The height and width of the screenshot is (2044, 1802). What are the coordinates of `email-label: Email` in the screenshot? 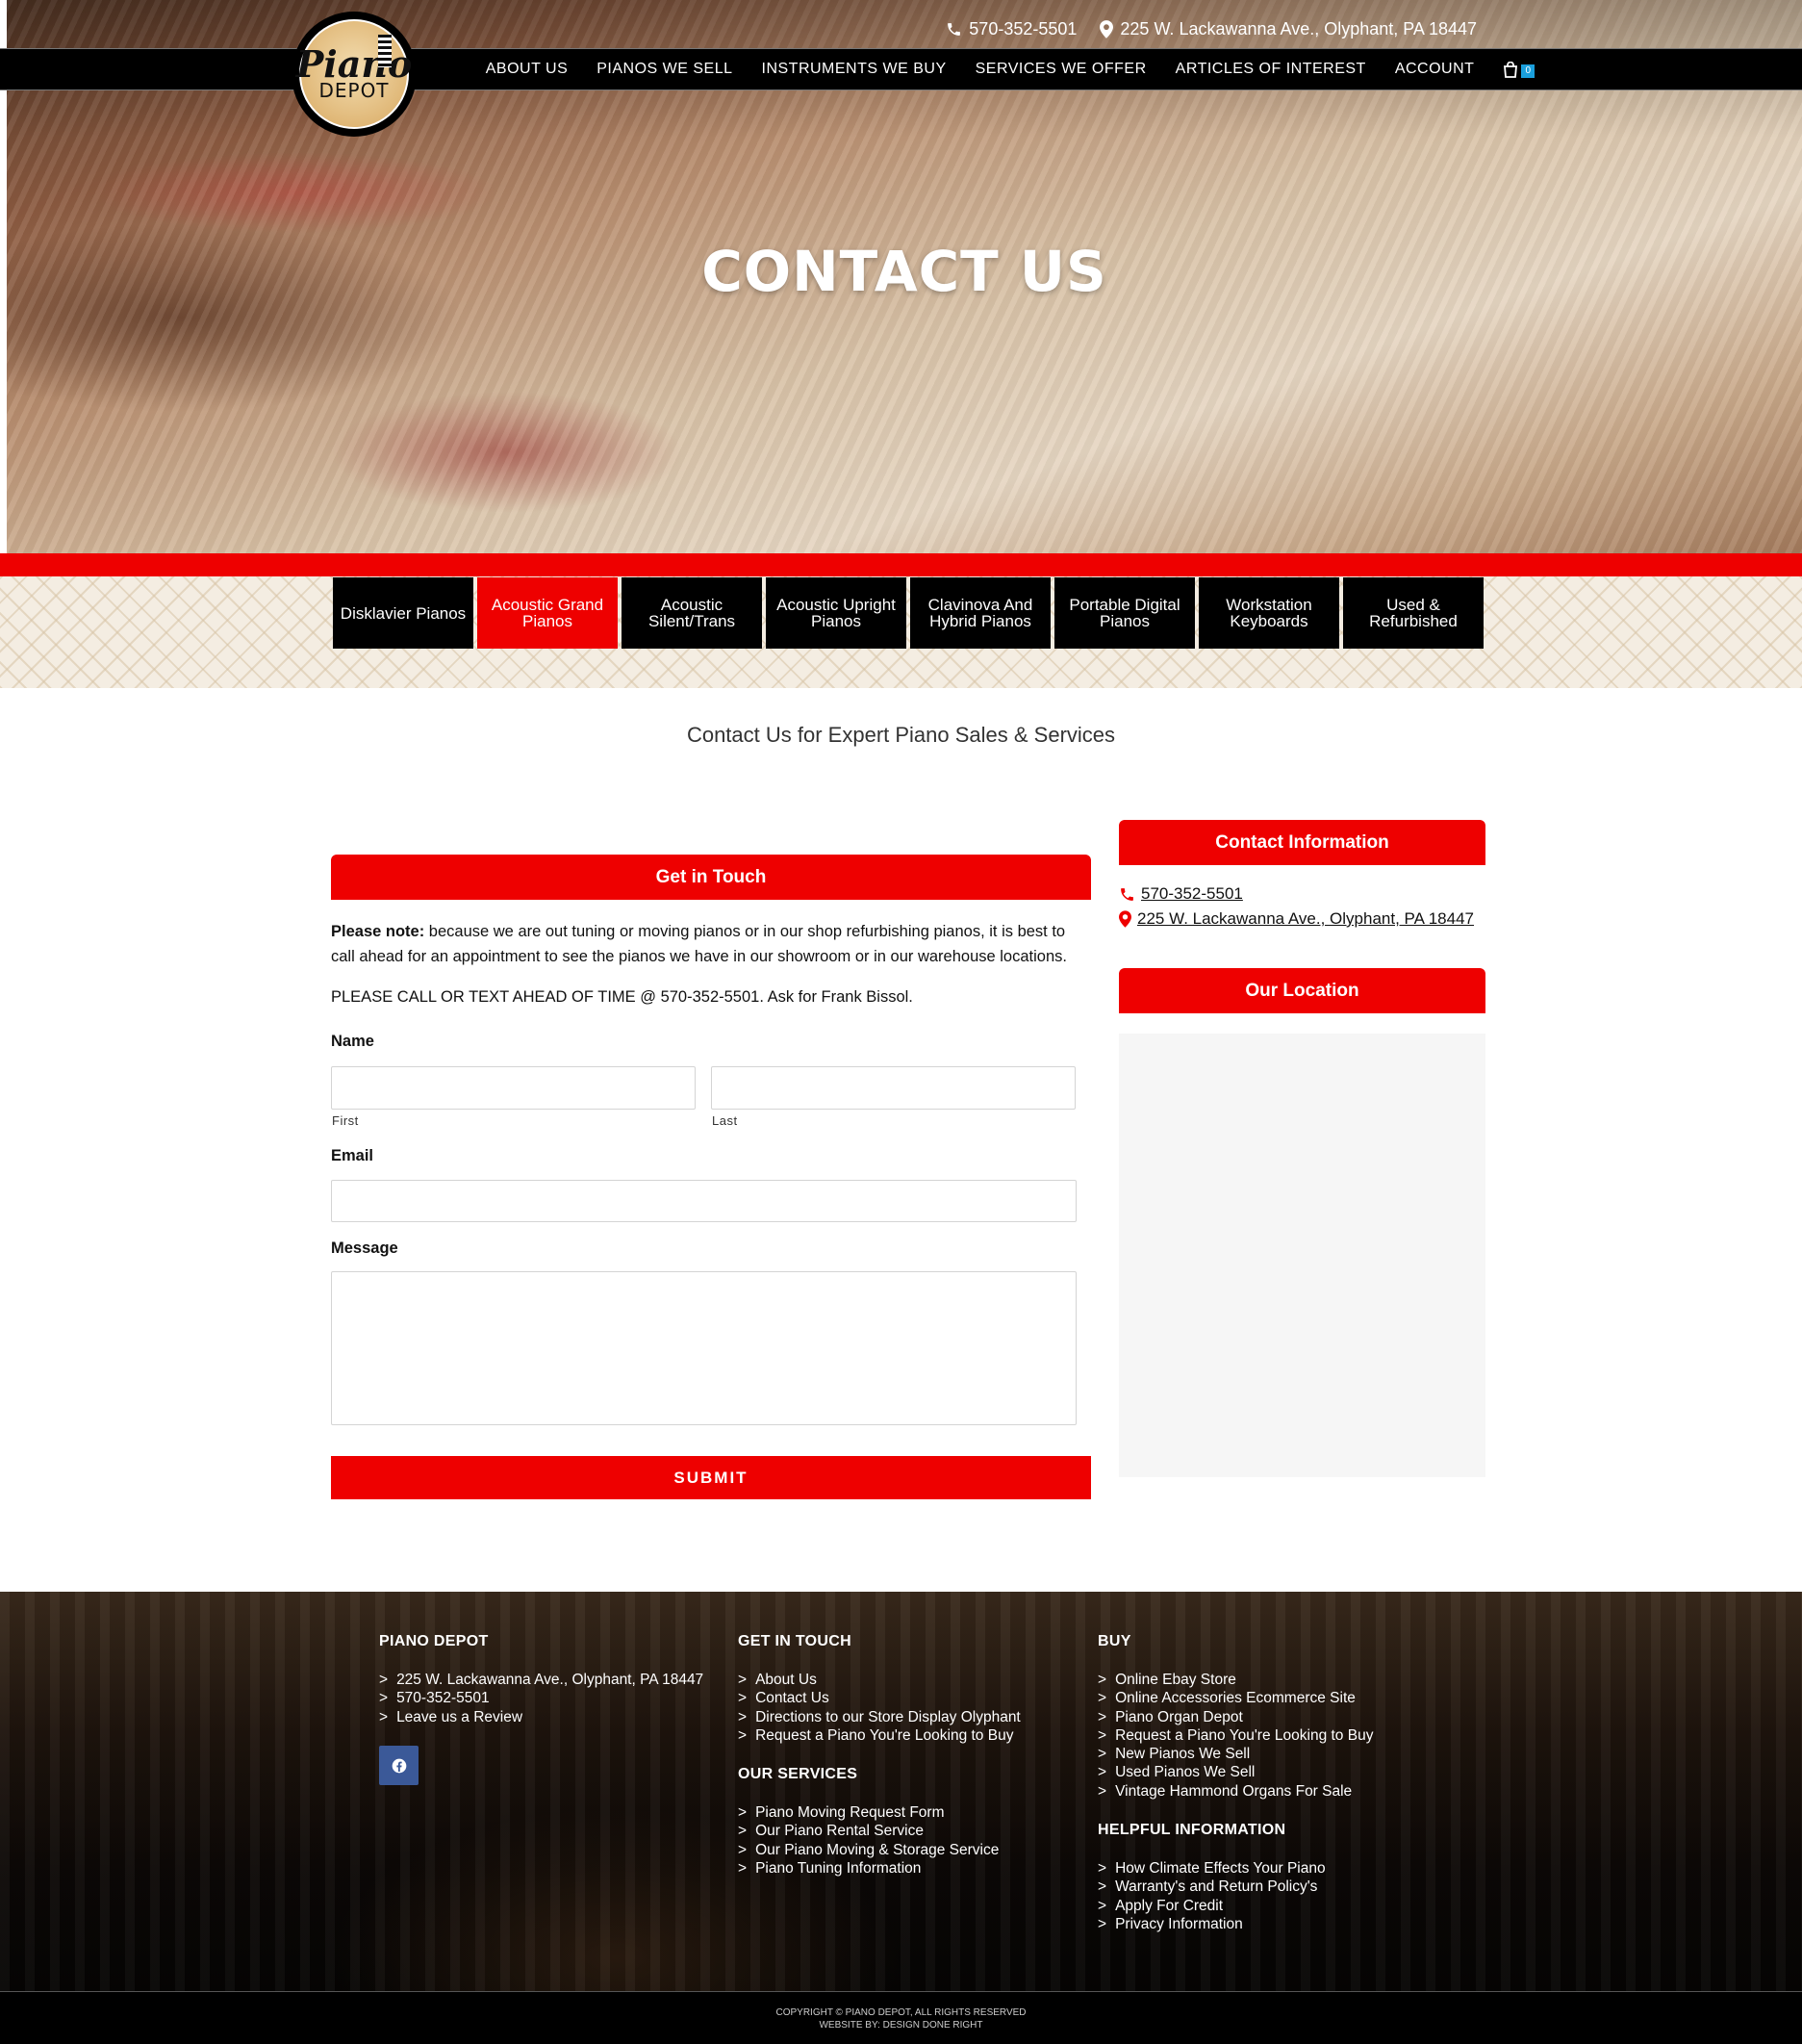 It's located at (352, 1155).